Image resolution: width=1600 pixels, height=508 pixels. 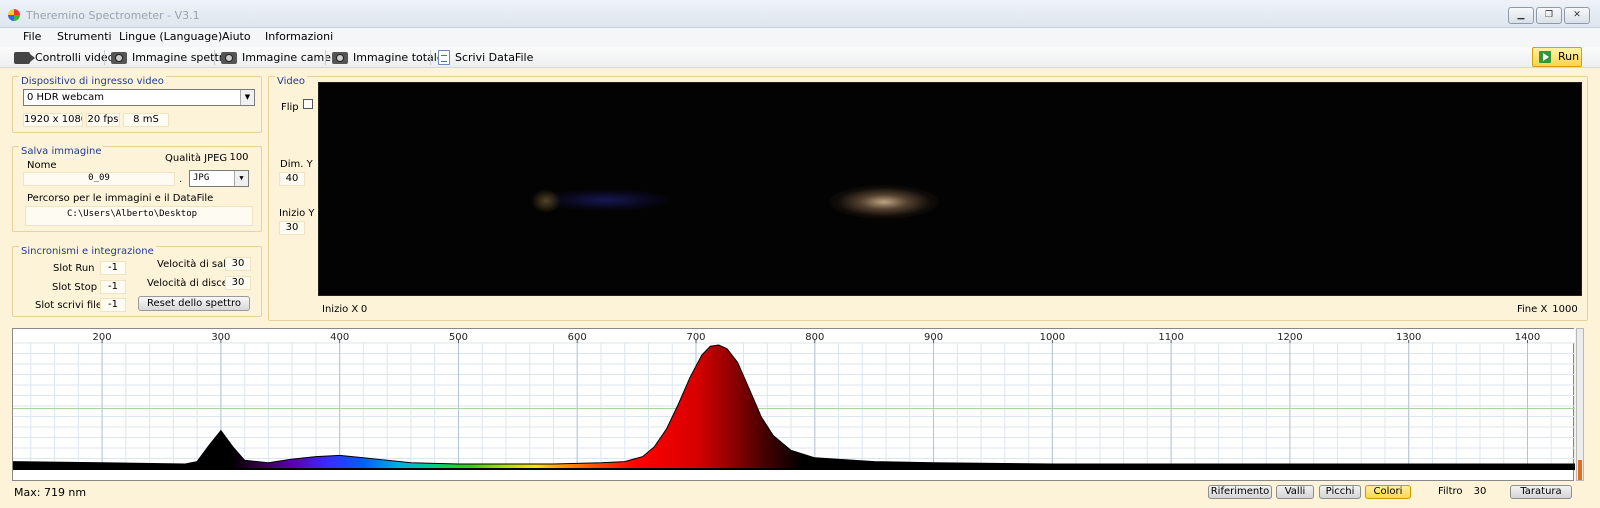 What do you see at coordinates (1532, 309) in the screenshot?
I see `end-x-label: Fine X` at bounding box center [1532, 309].